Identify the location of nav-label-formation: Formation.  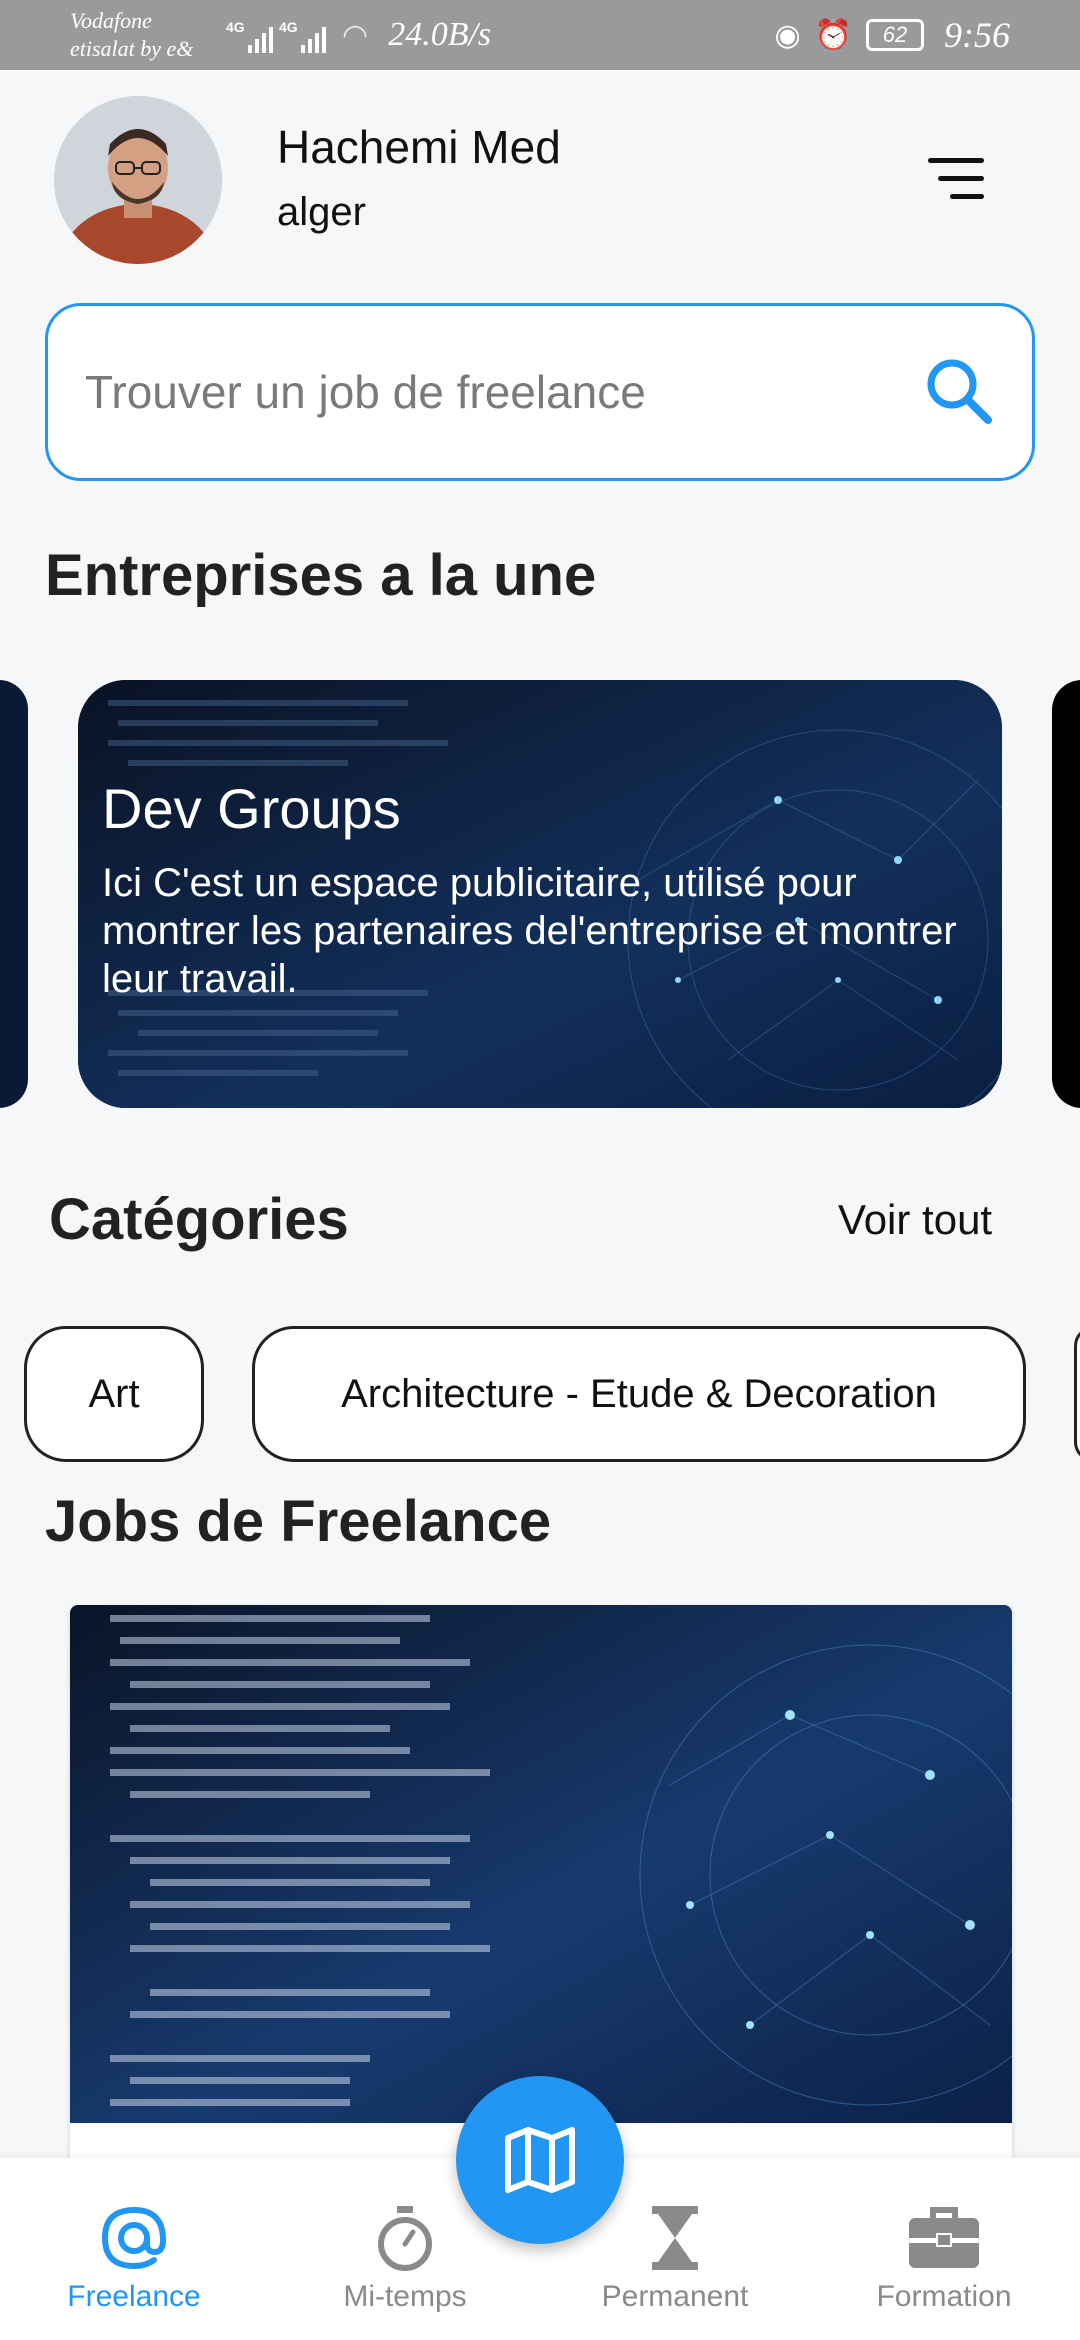
(944, 2296).